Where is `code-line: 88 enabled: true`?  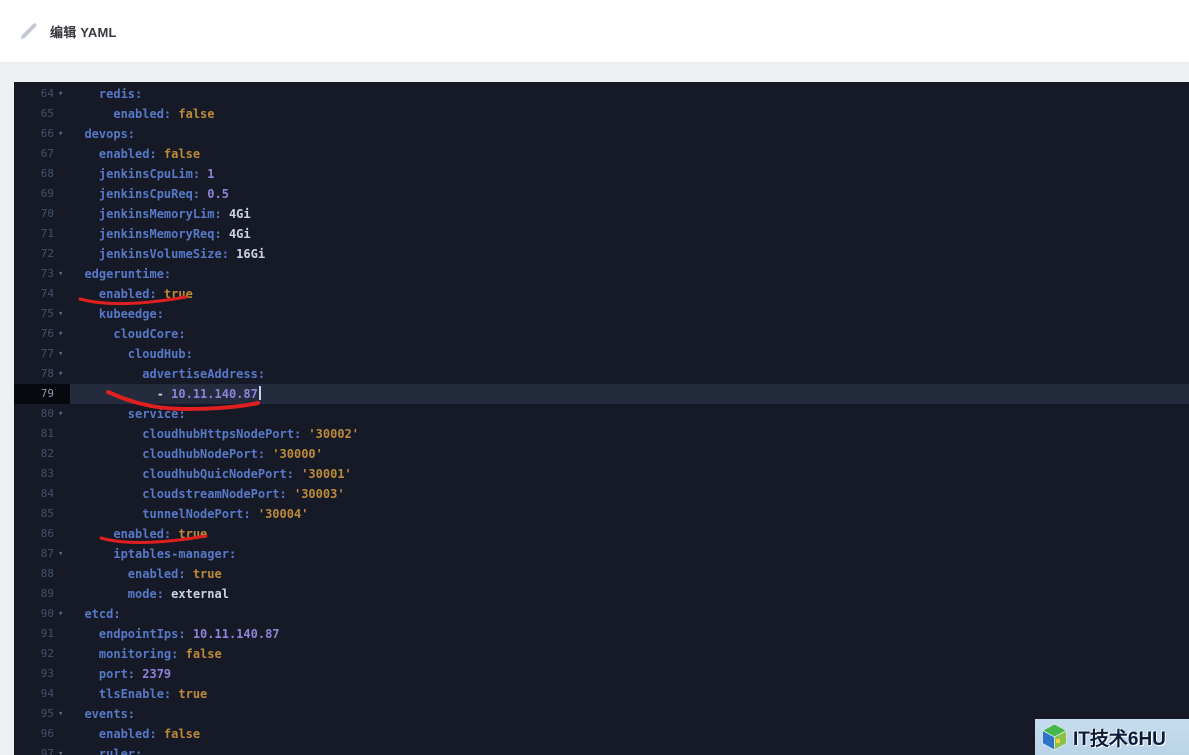 code-line: 88 enabled: true is located at coordinates (601, 574).